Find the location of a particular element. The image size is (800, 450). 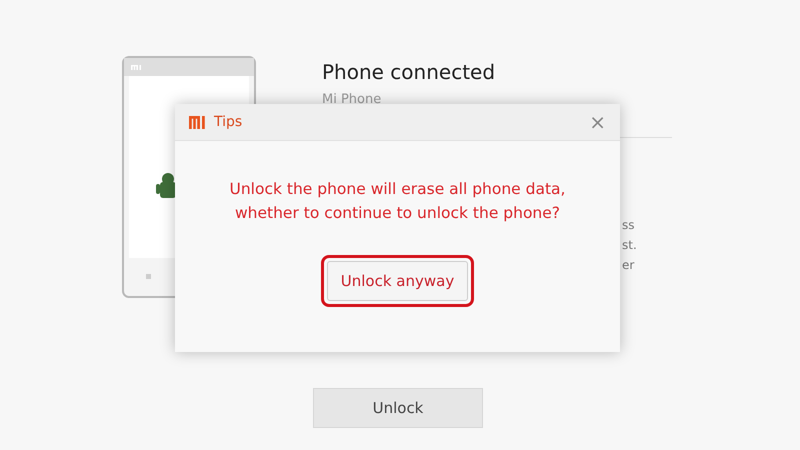

text-fragment: ss is located at coordinates (628, 225).